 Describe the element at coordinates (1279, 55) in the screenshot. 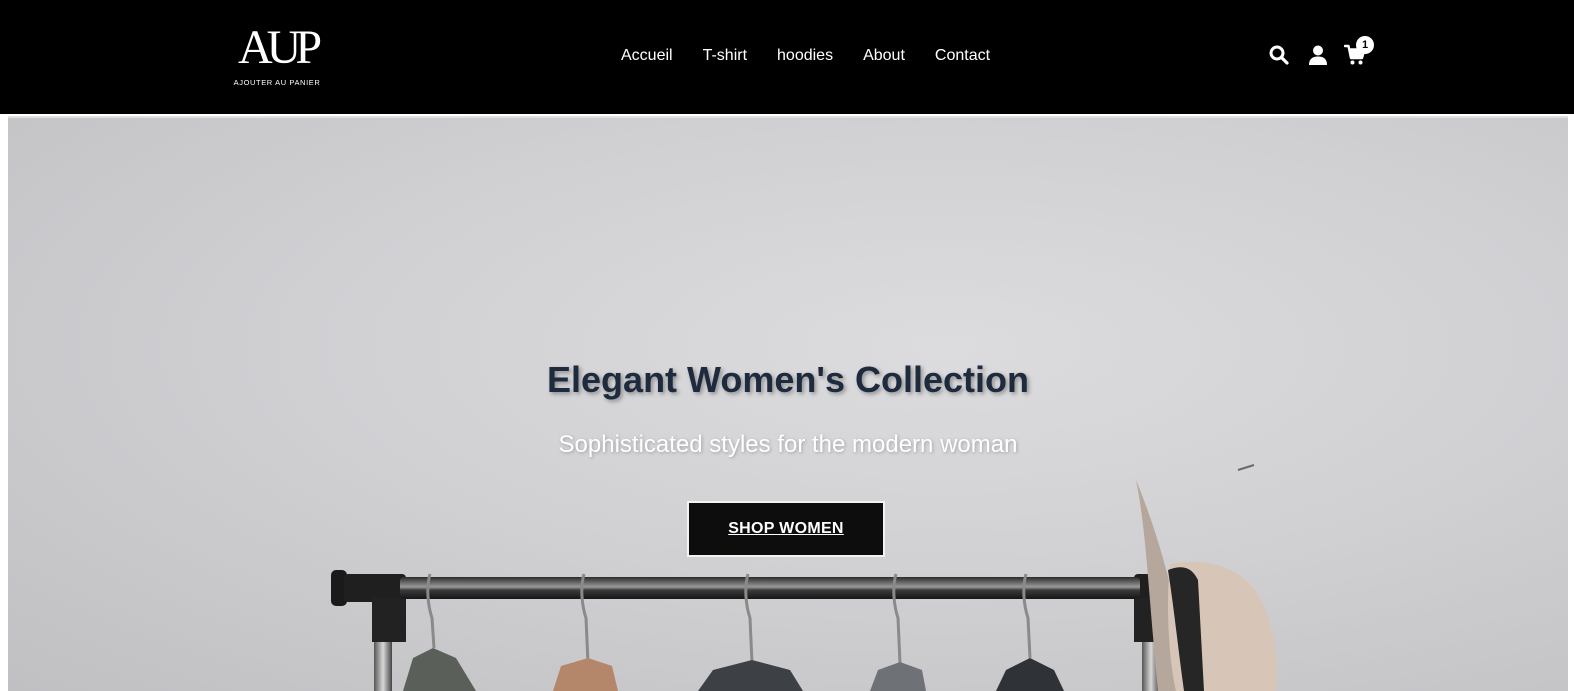

I see `search-icon` at that location.